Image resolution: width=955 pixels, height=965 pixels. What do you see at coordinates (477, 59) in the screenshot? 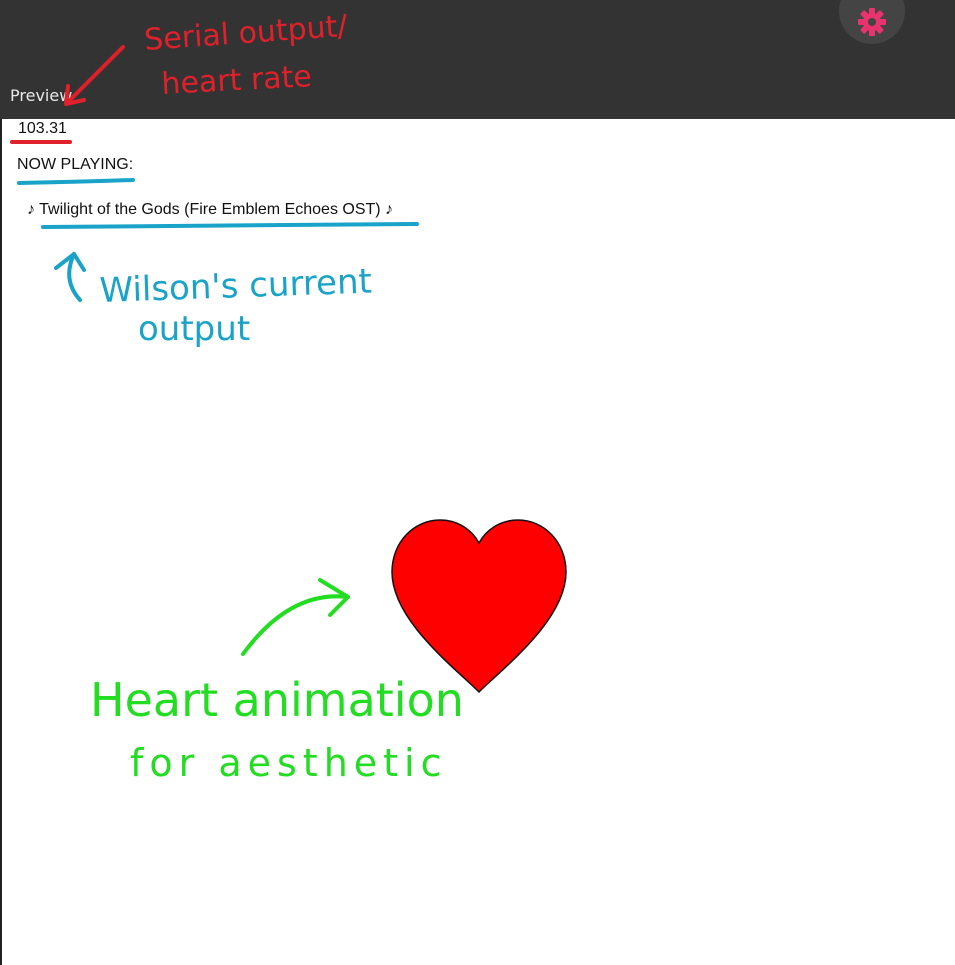
I see `top-bar: Preview` at bounding box center [477, 59].